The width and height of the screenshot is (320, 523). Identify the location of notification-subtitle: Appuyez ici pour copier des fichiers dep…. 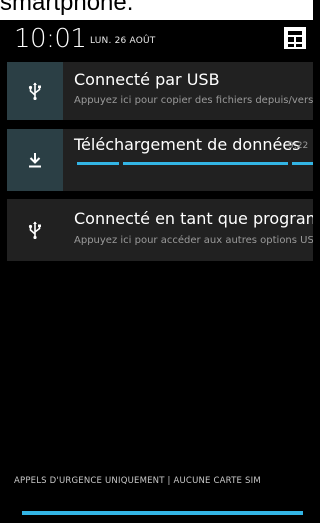
(193, 100).